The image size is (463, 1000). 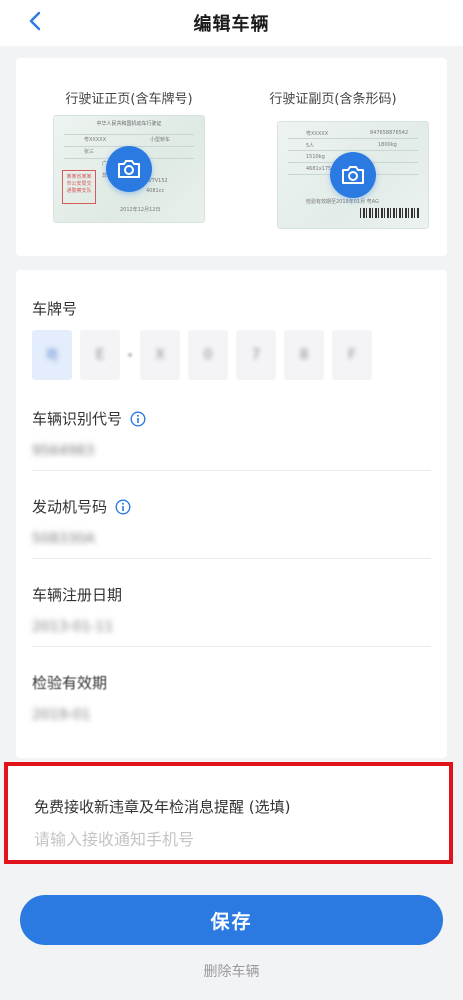 What do you see at coordinates (232, 540) in the screenshot?
I see `engine-input: 508330A` at bounding box center [232, 540].